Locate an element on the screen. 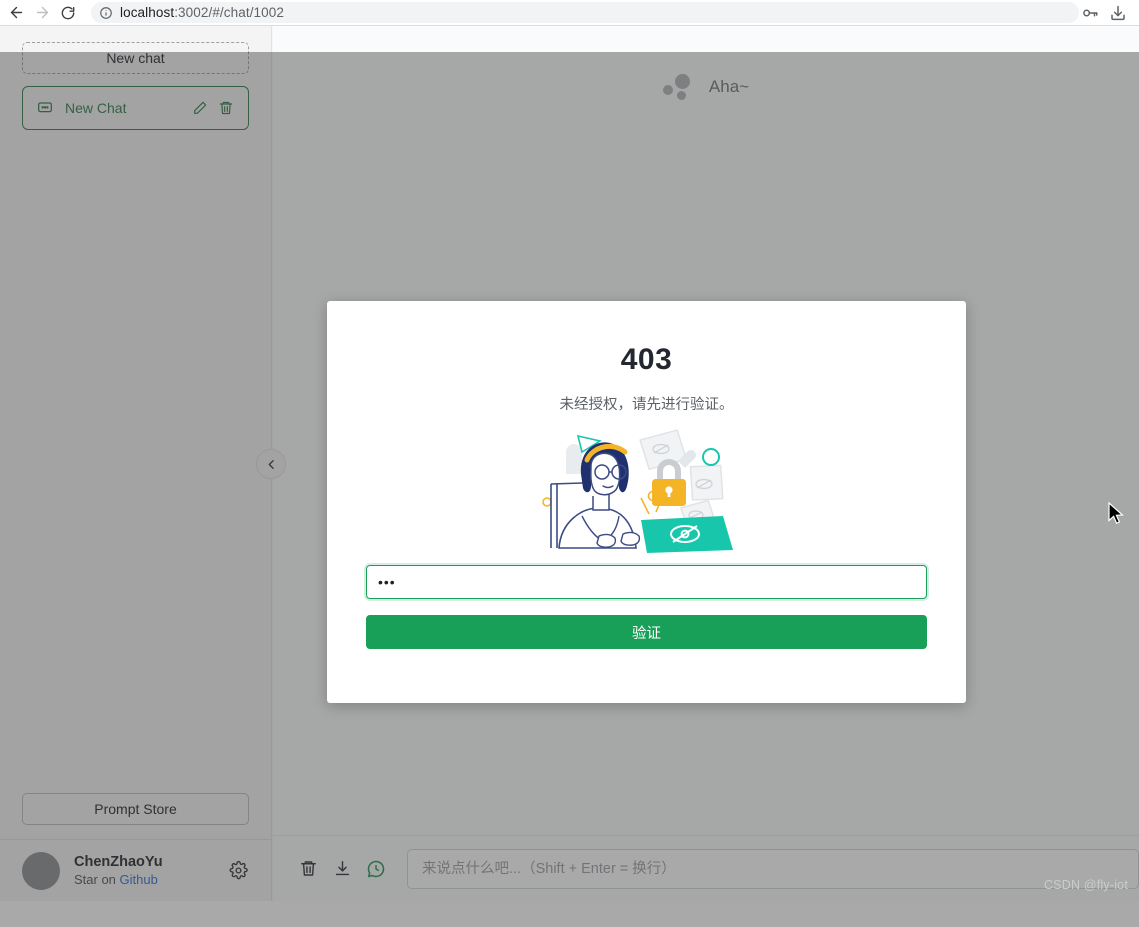 Image resolution: width=1139 pixels, height=927 pixels. browser-back-button is located at coordinates (16, 13).